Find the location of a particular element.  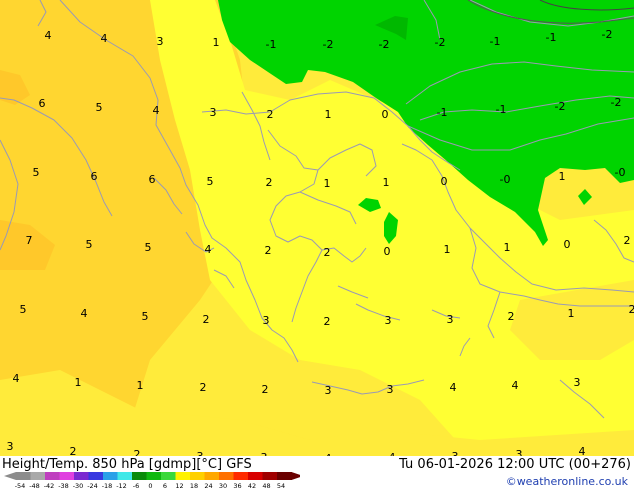

legend-tick-label: -12 is located at coordinates (121, 486).